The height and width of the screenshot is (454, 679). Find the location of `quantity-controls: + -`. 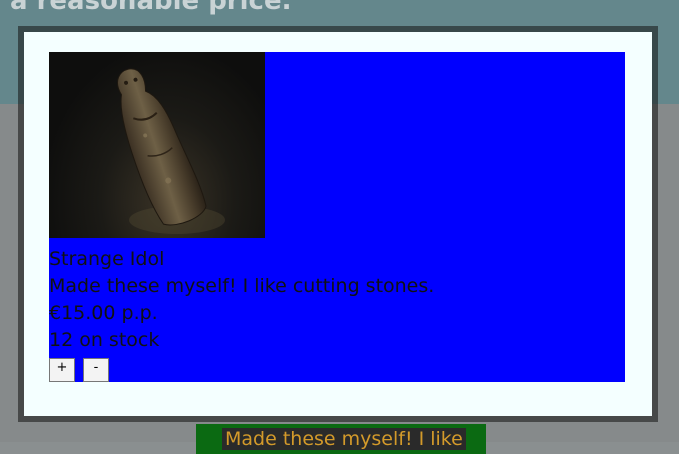

quantity-controls: + - is located at coordinates (79, 370).